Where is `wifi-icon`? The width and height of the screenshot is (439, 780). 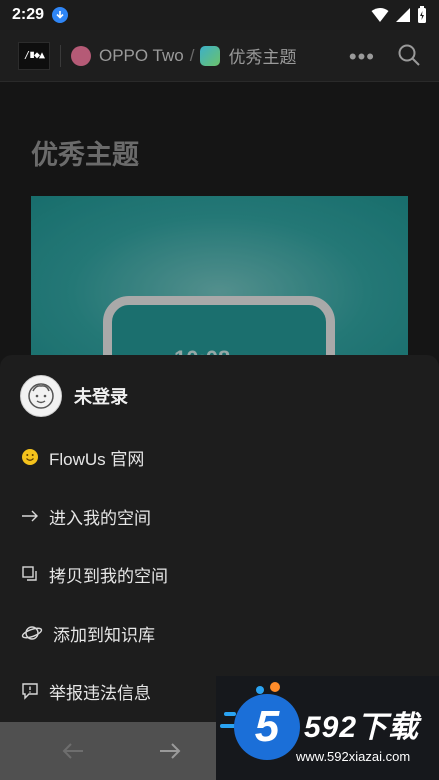 wifi-icon is located at coordinates (380, 17).